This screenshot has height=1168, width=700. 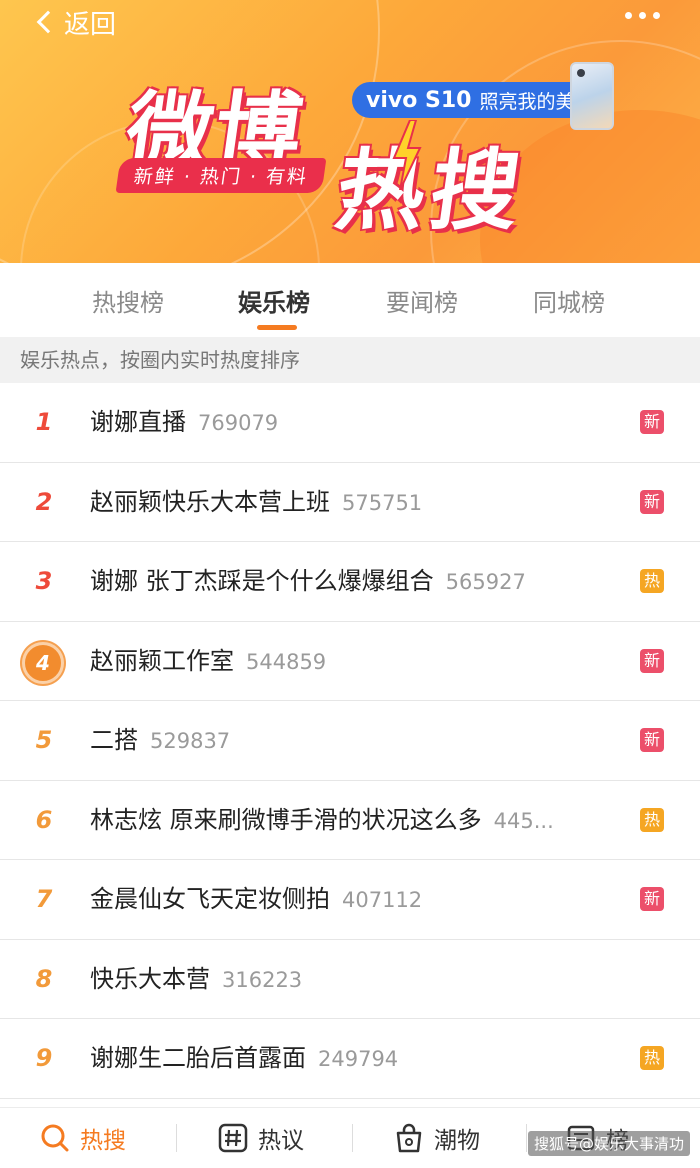 I want to click on topic-text: 赵丽颖工作室, so click(x=162, y=660).